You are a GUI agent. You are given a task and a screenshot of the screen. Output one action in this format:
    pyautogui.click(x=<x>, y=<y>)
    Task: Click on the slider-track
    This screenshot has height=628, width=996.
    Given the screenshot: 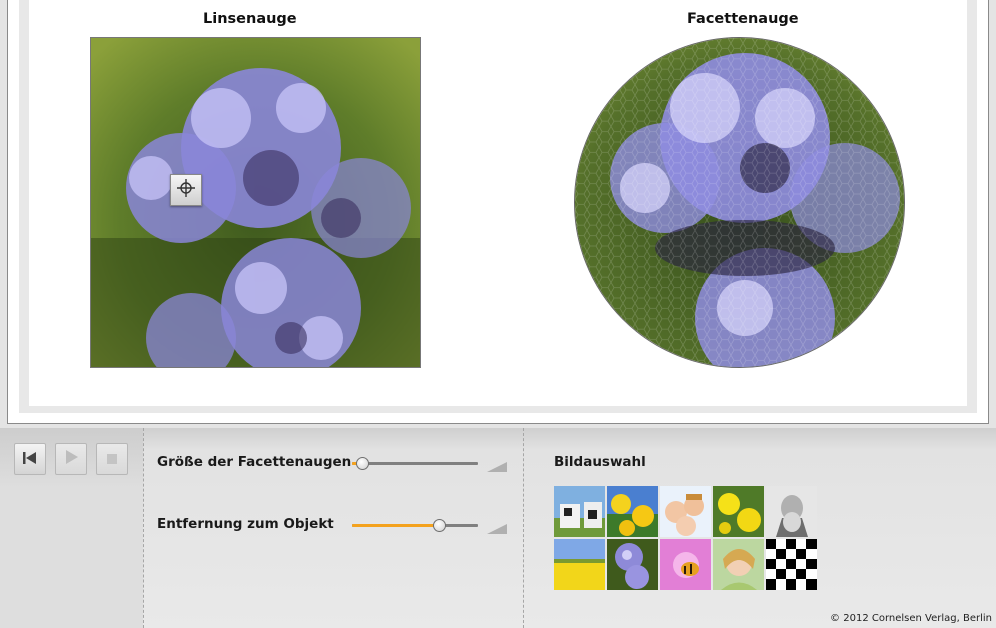 What is the action you would take?
    pyautogui.click(x=415, y=463)
    